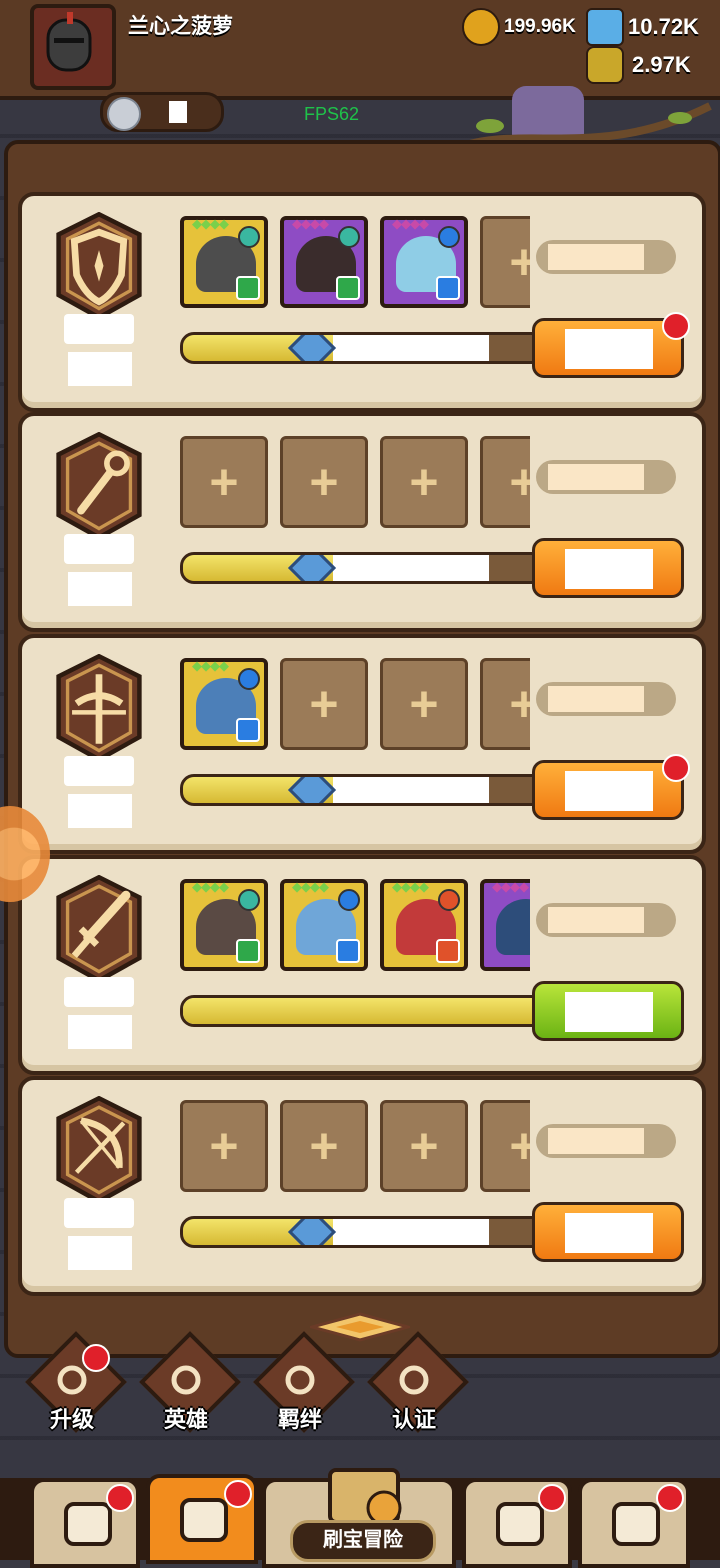  I want to click on hero-slots: + + + +, so click(355, 1148).